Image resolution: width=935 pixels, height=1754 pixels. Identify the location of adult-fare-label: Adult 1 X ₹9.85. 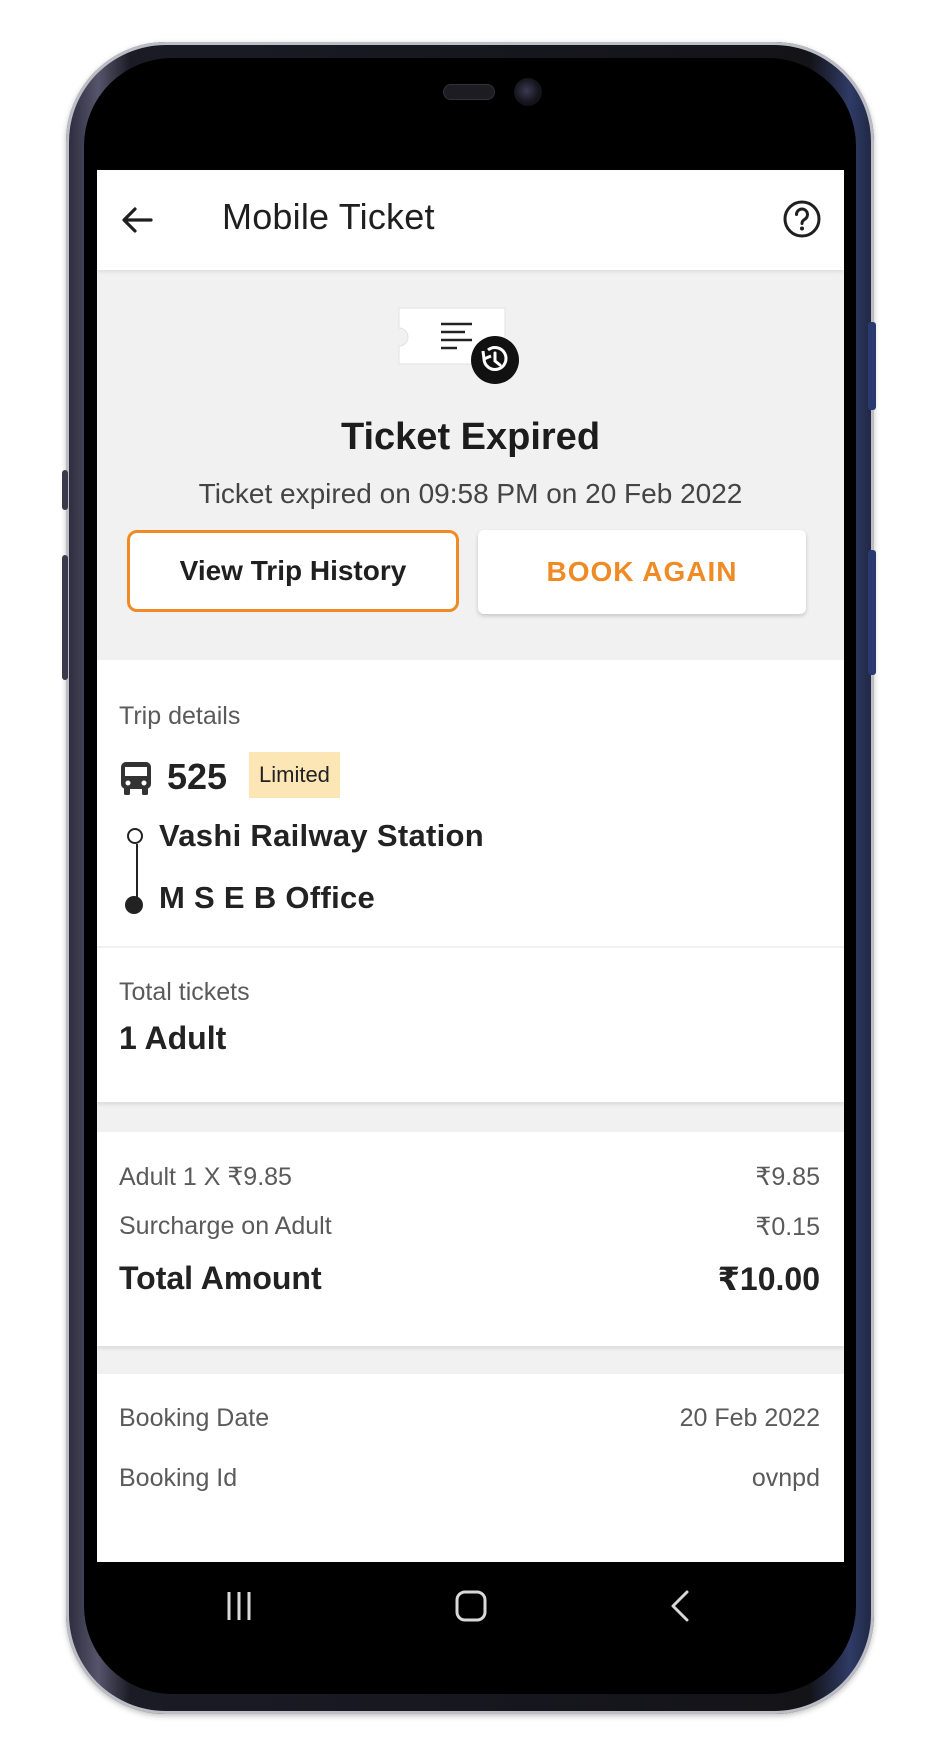
(205, 1177).